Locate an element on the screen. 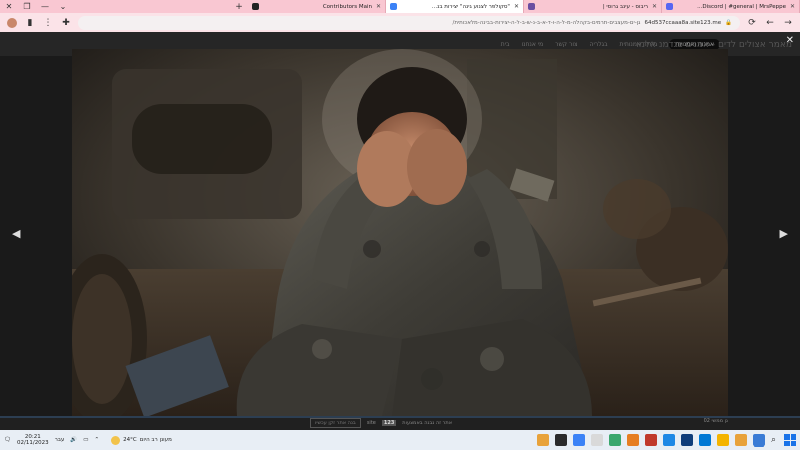  sidebar-icon: ▮ is located at coordinates (30, 23).